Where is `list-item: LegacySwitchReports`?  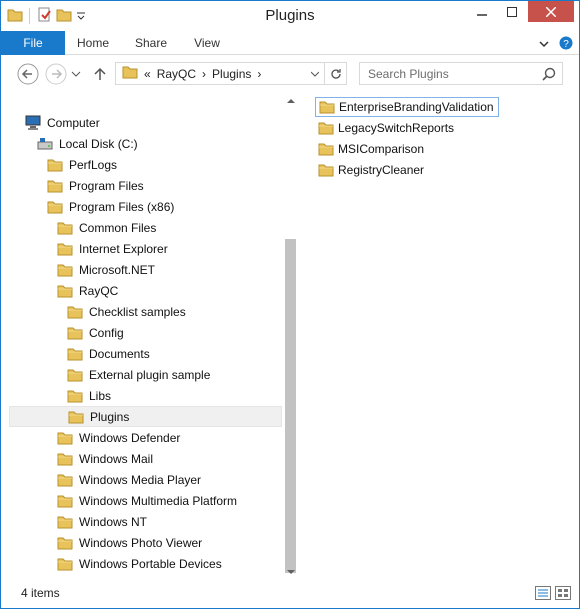 list-item: LegacySwitchReports is located at coordinates (386, 128).